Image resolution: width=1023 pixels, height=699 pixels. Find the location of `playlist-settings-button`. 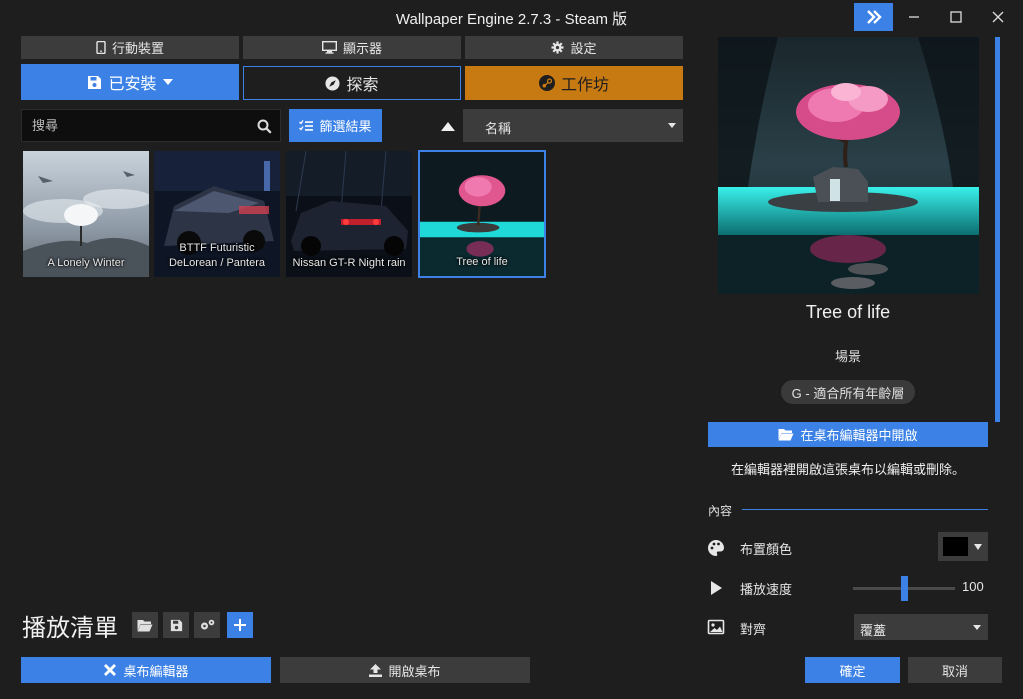

playlist-settings-button is located at coordinates (207, 625).